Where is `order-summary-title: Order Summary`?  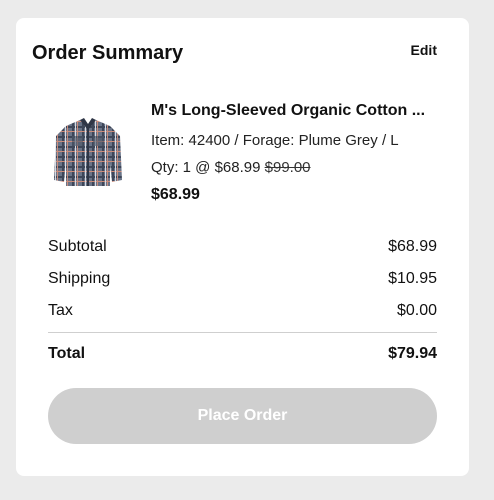
order-summary-title: Order Summary is located at coordinates (108, 53).